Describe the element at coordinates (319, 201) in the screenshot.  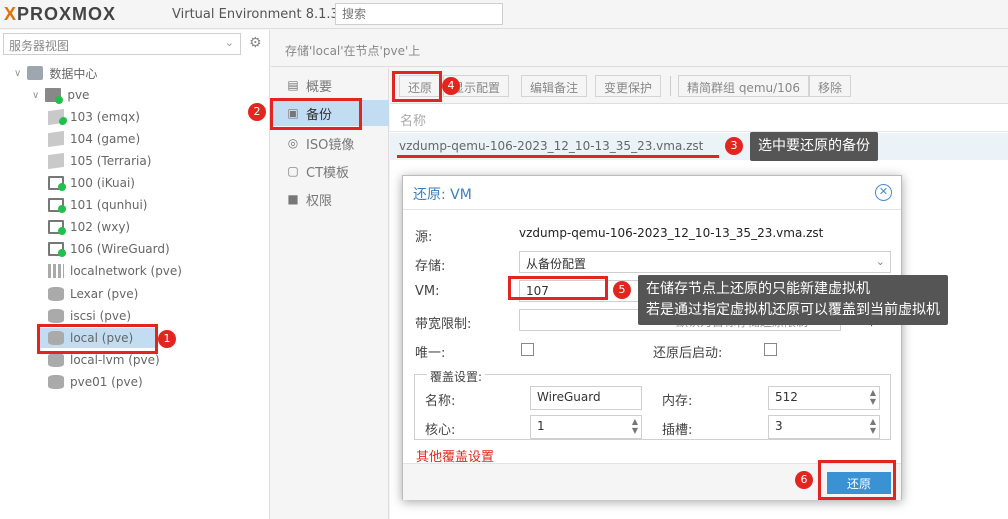
I see `side-menu-label: 权限` at that location.